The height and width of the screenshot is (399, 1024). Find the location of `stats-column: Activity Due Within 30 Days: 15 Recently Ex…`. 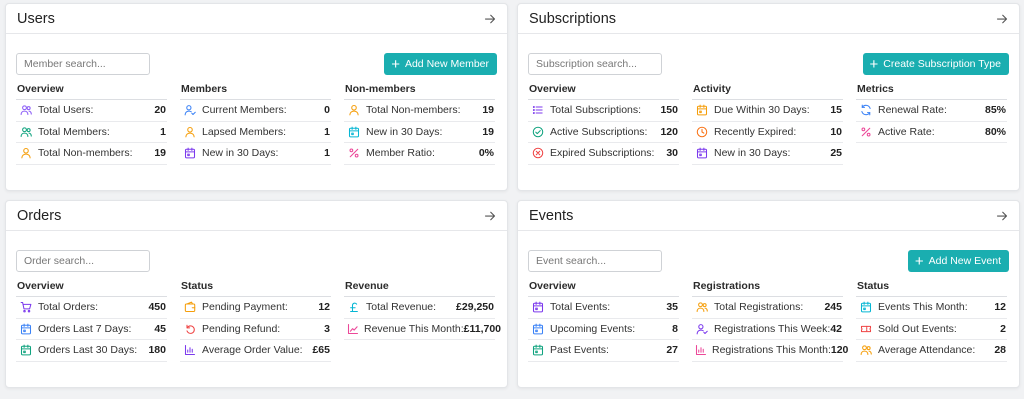

stats-column: Activity Due Within 30 Days: 15 Recently Ex… is located at coordinates (767, 124).